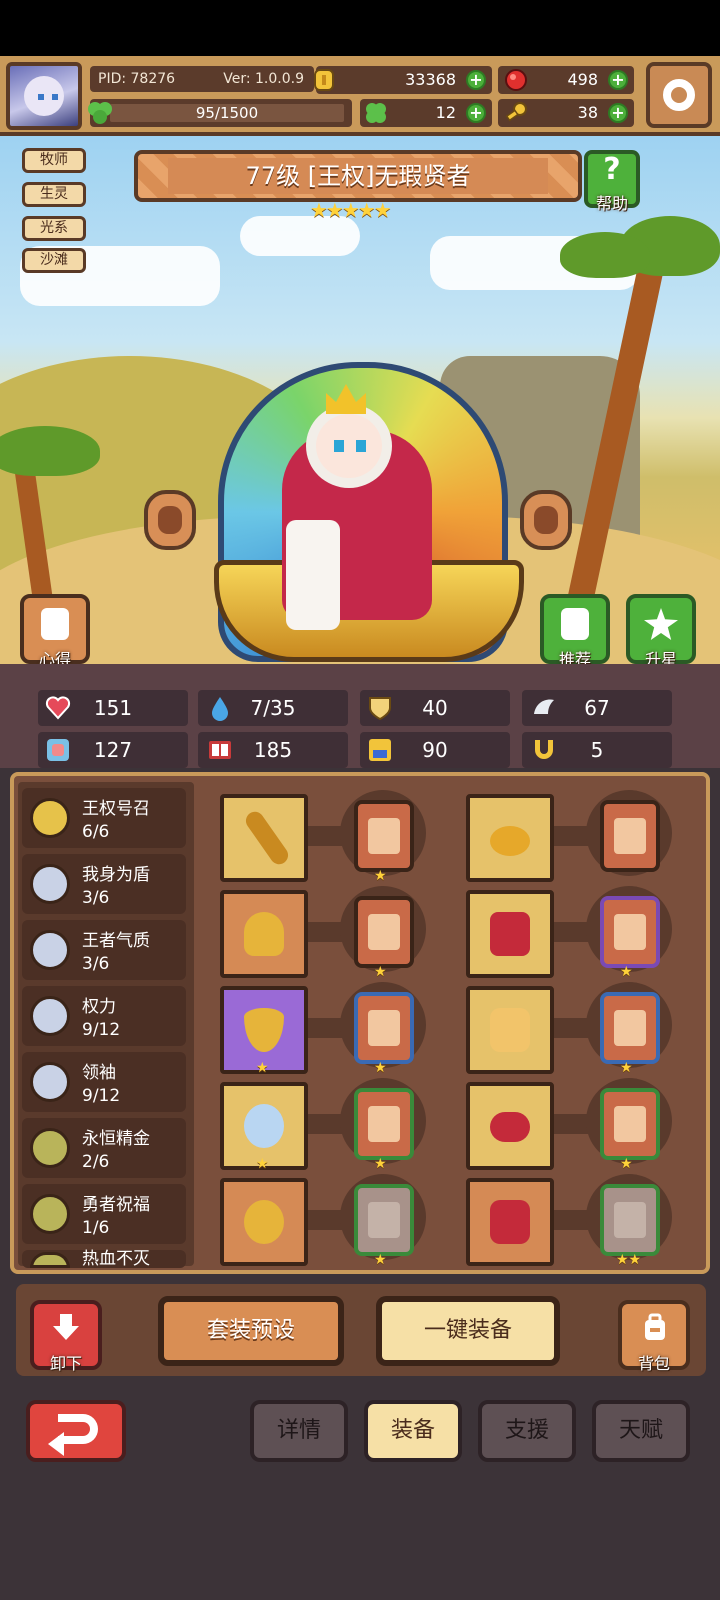  I want to click on previous-hero-button, so click(170, 520).